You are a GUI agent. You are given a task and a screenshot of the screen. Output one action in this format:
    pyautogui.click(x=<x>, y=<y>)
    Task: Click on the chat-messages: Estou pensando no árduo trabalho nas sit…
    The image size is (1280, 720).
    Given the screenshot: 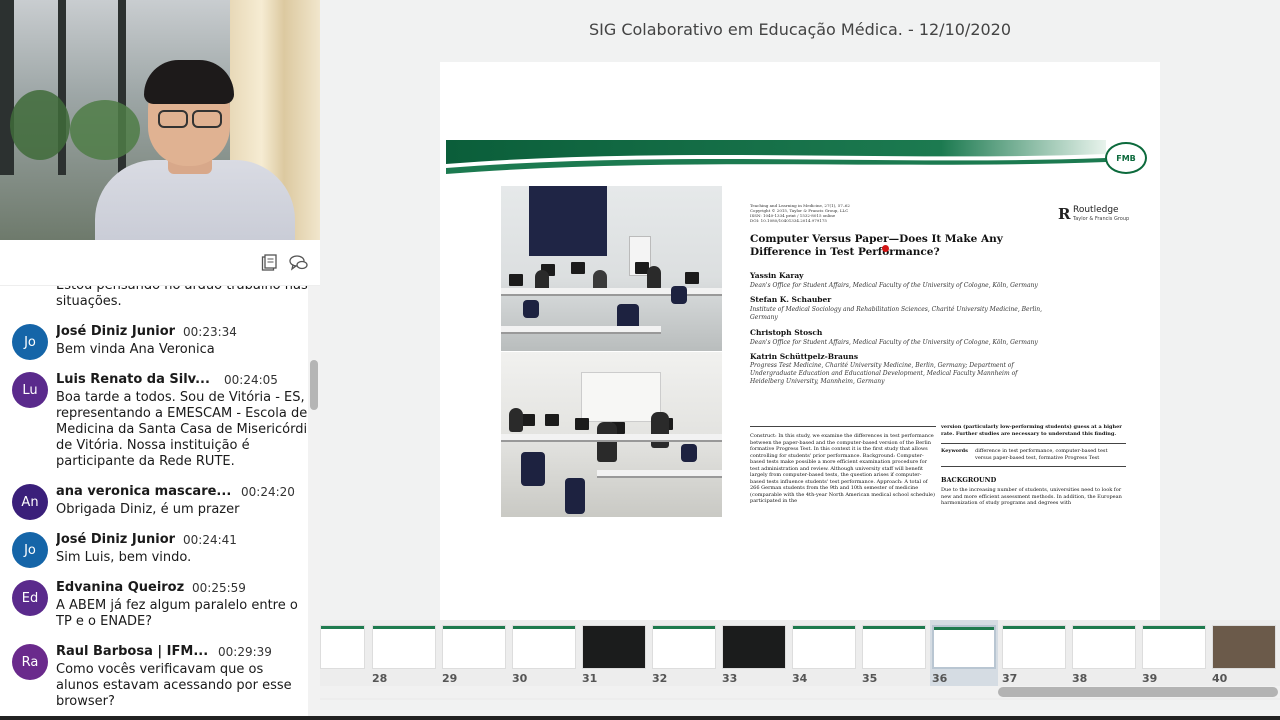 What is the action you would take?
    pyautogui.click(x=154, y=503)
    